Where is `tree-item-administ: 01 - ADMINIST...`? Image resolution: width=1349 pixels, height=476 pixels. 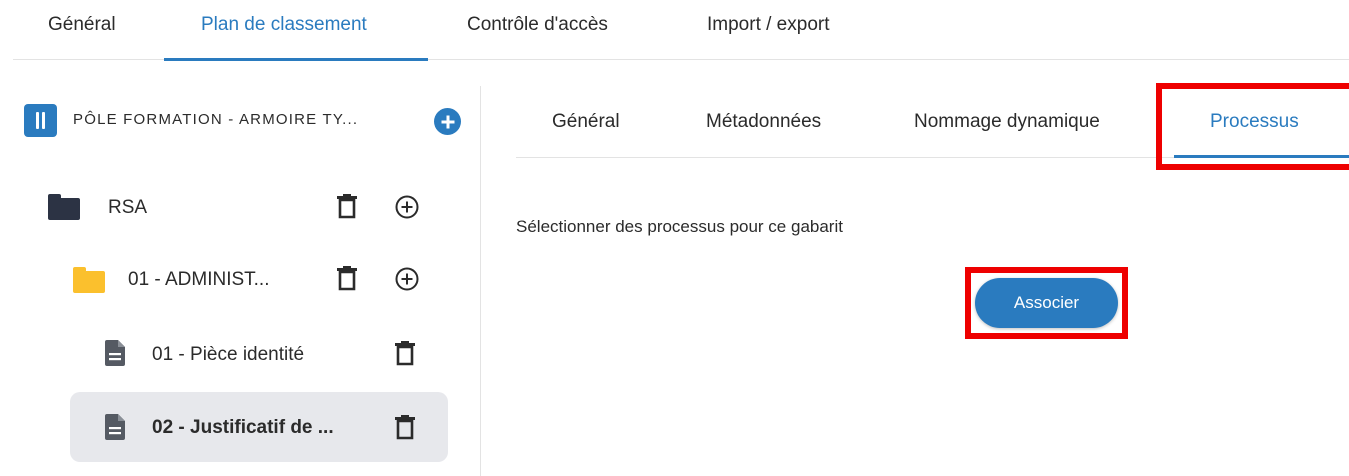 tree-item-administ: 01 - ADMINIST... is located at coordinates (250, 280).